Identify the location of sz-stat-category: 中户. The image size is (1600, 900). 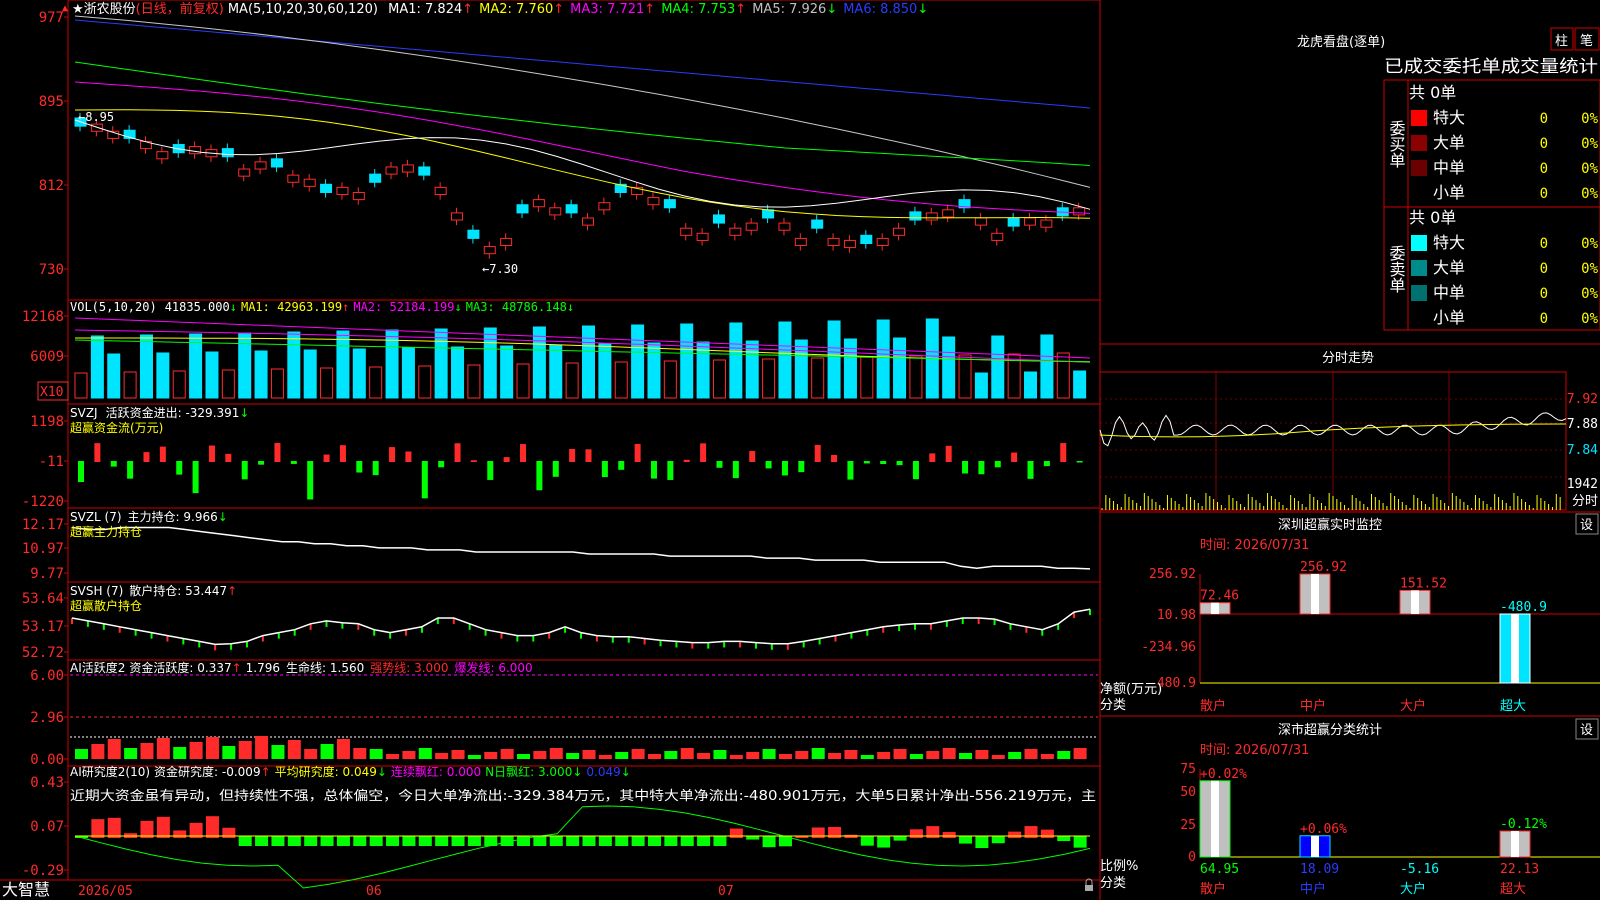
(1313, 889).